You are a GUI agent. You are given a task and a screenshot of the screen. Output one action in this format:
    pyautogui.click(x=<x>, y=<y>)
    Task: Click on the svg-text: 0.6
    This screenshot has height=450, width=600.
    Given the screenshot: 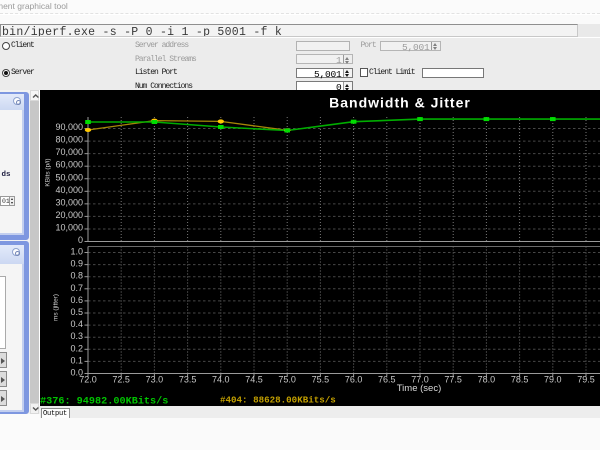 What is the action you would take?
    pyautogui.click(x=76, y=300)
    